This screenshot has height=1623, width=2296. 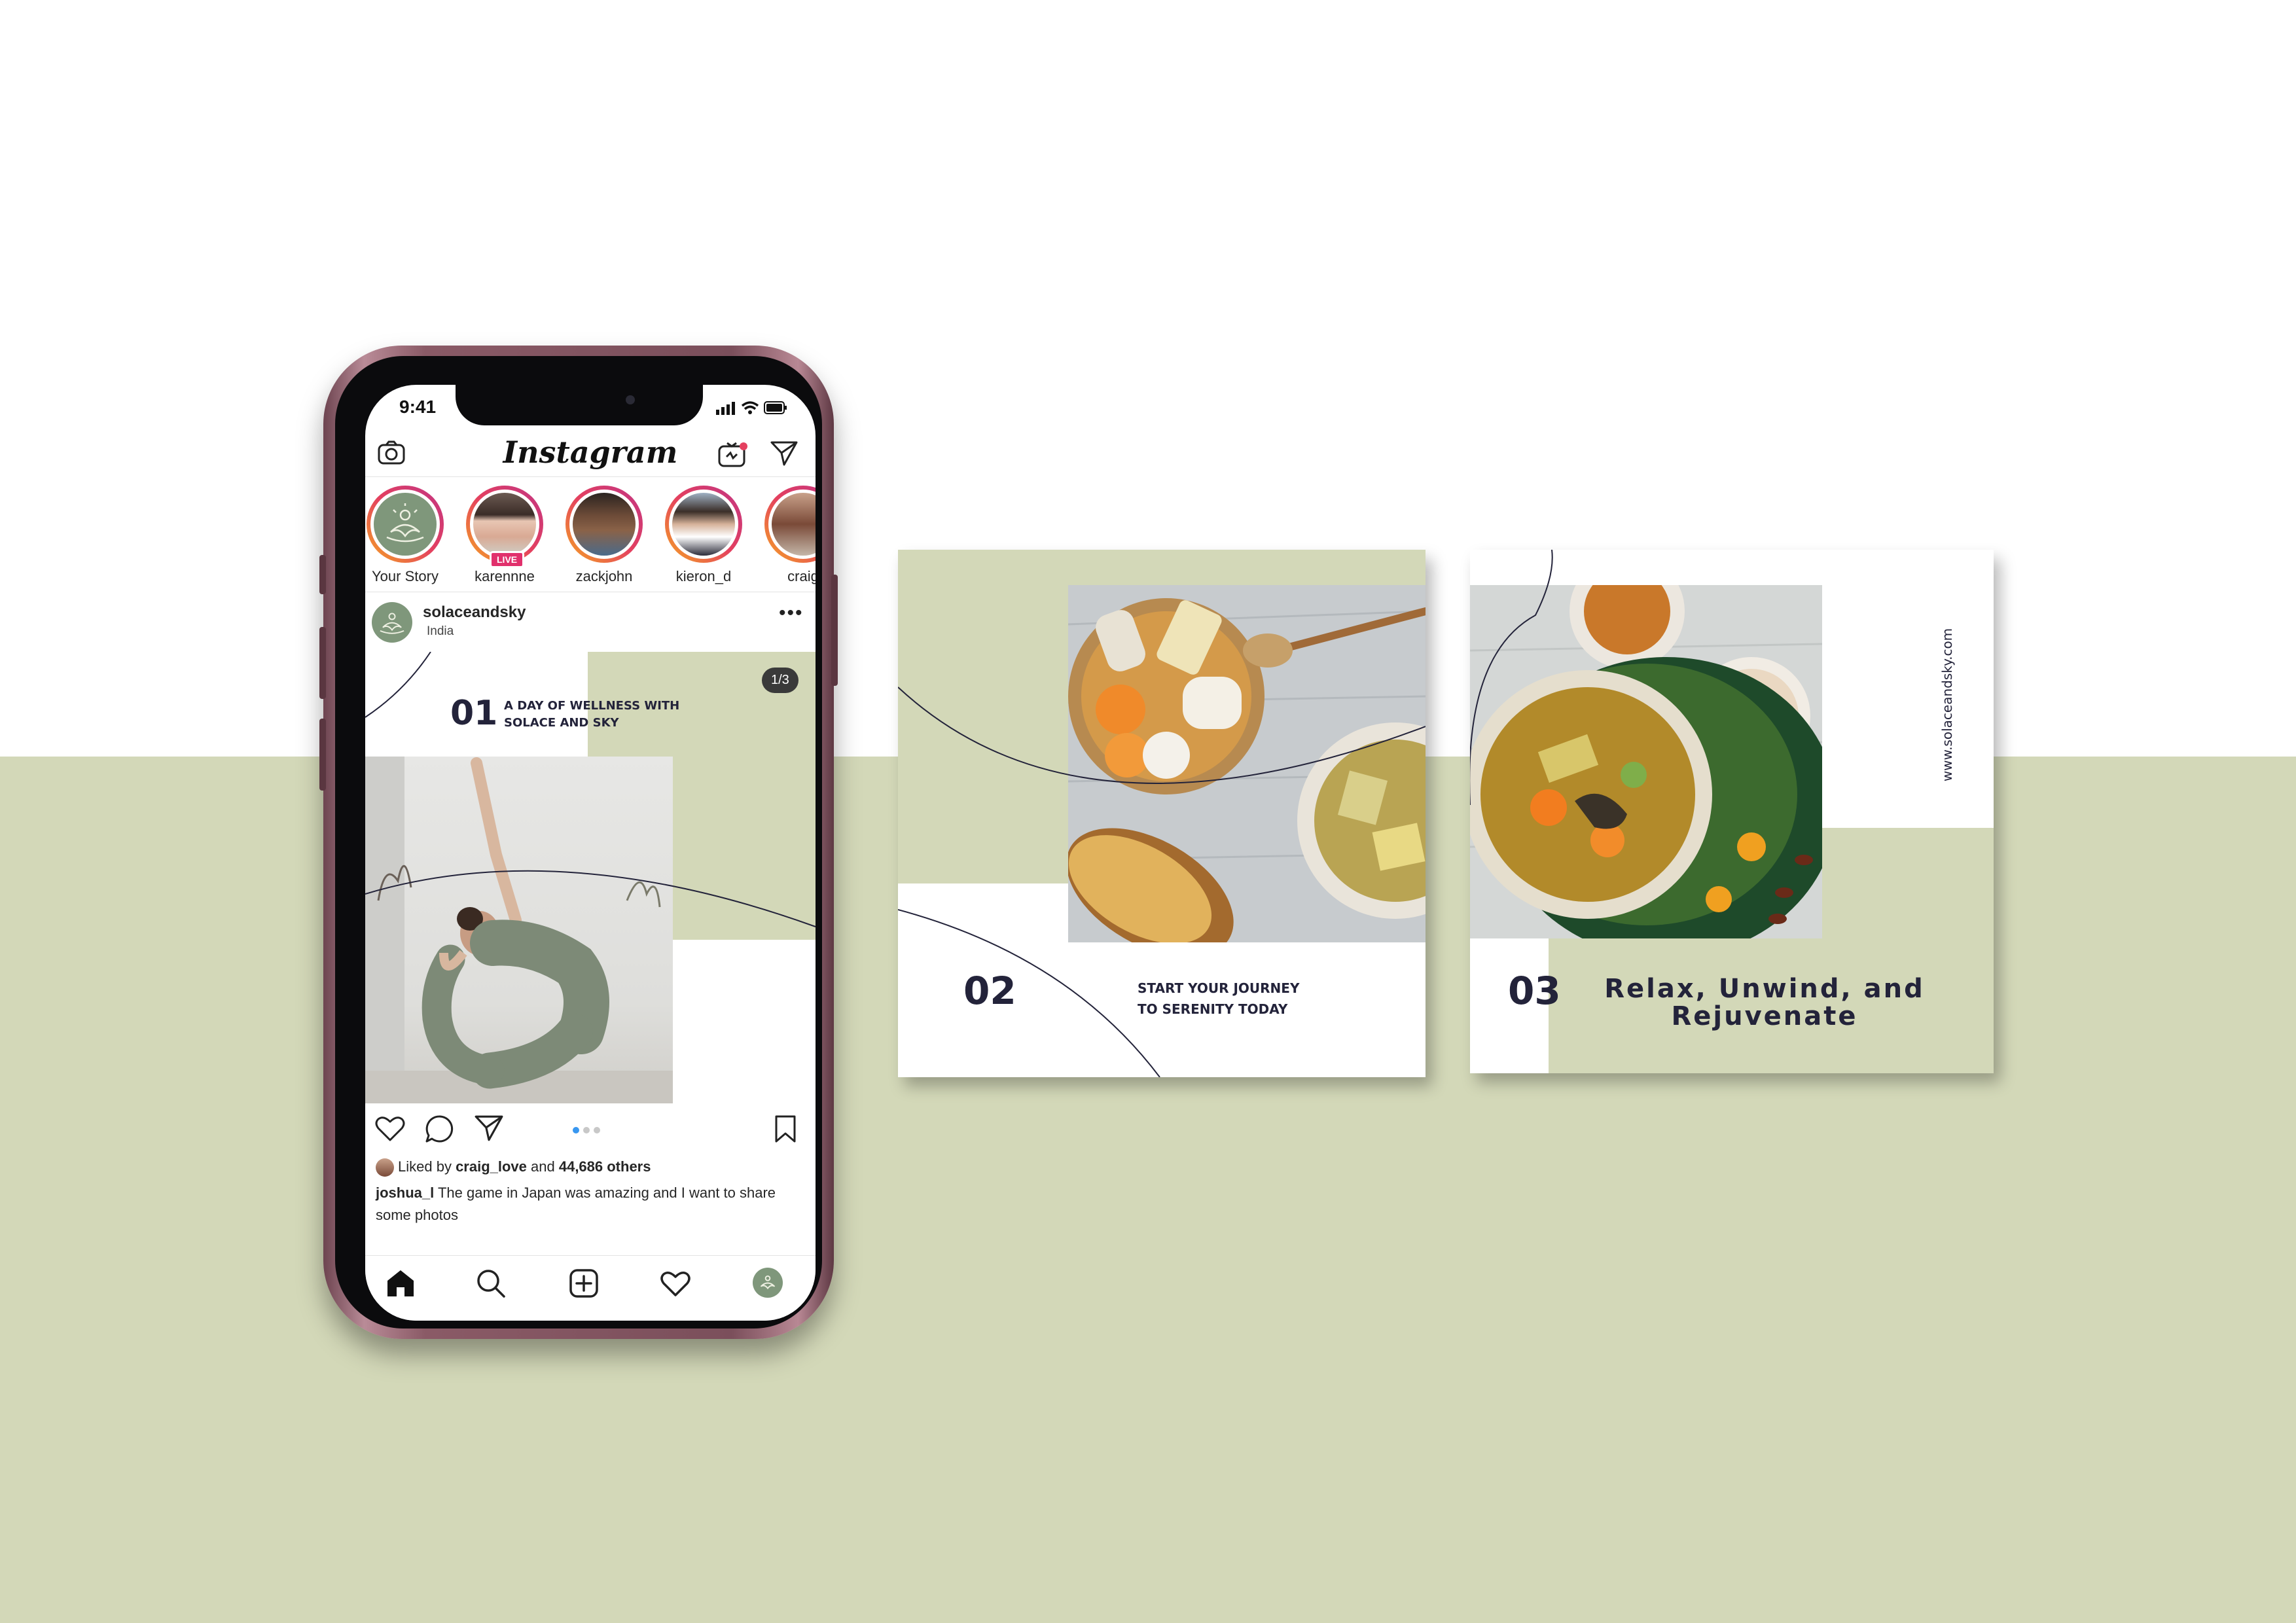 I want to click on home-icon, so click(x=401, y=1284).